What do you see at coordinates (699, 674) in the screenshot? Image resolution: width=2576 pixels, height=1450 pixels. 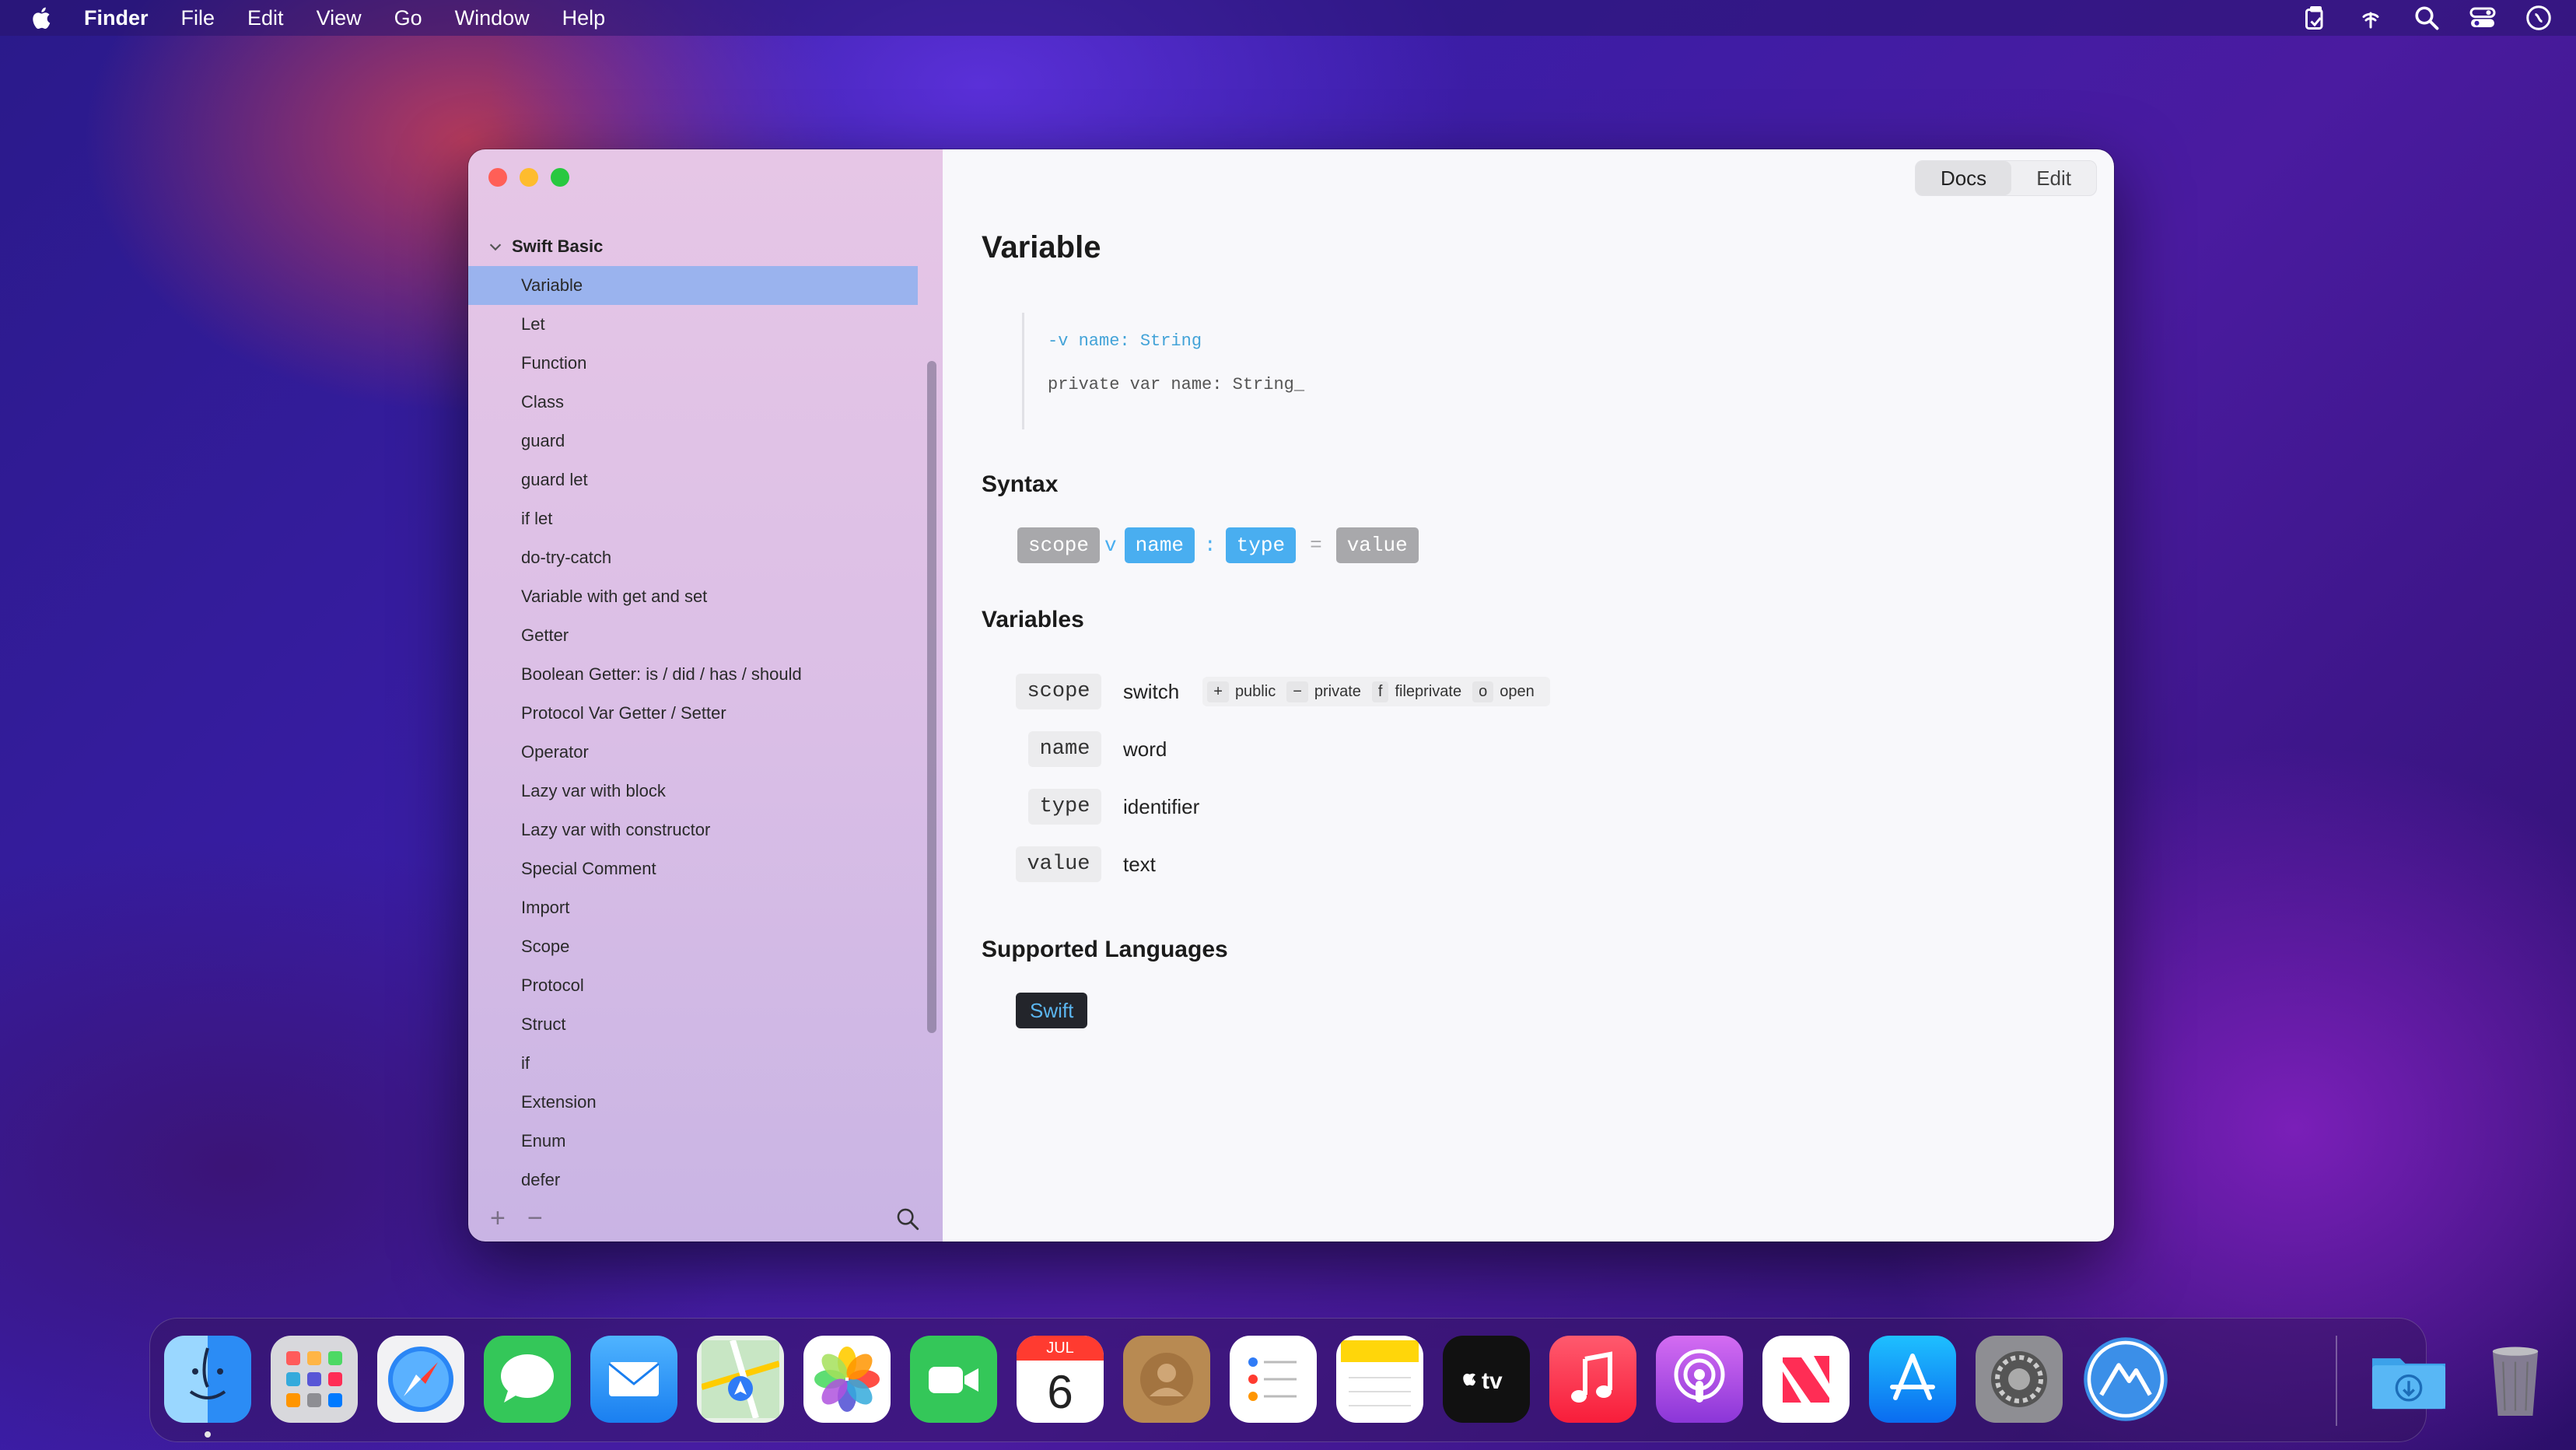 I see `list-item: Boolean Getter: is / did / has / should` at bounding box center [699, 674].